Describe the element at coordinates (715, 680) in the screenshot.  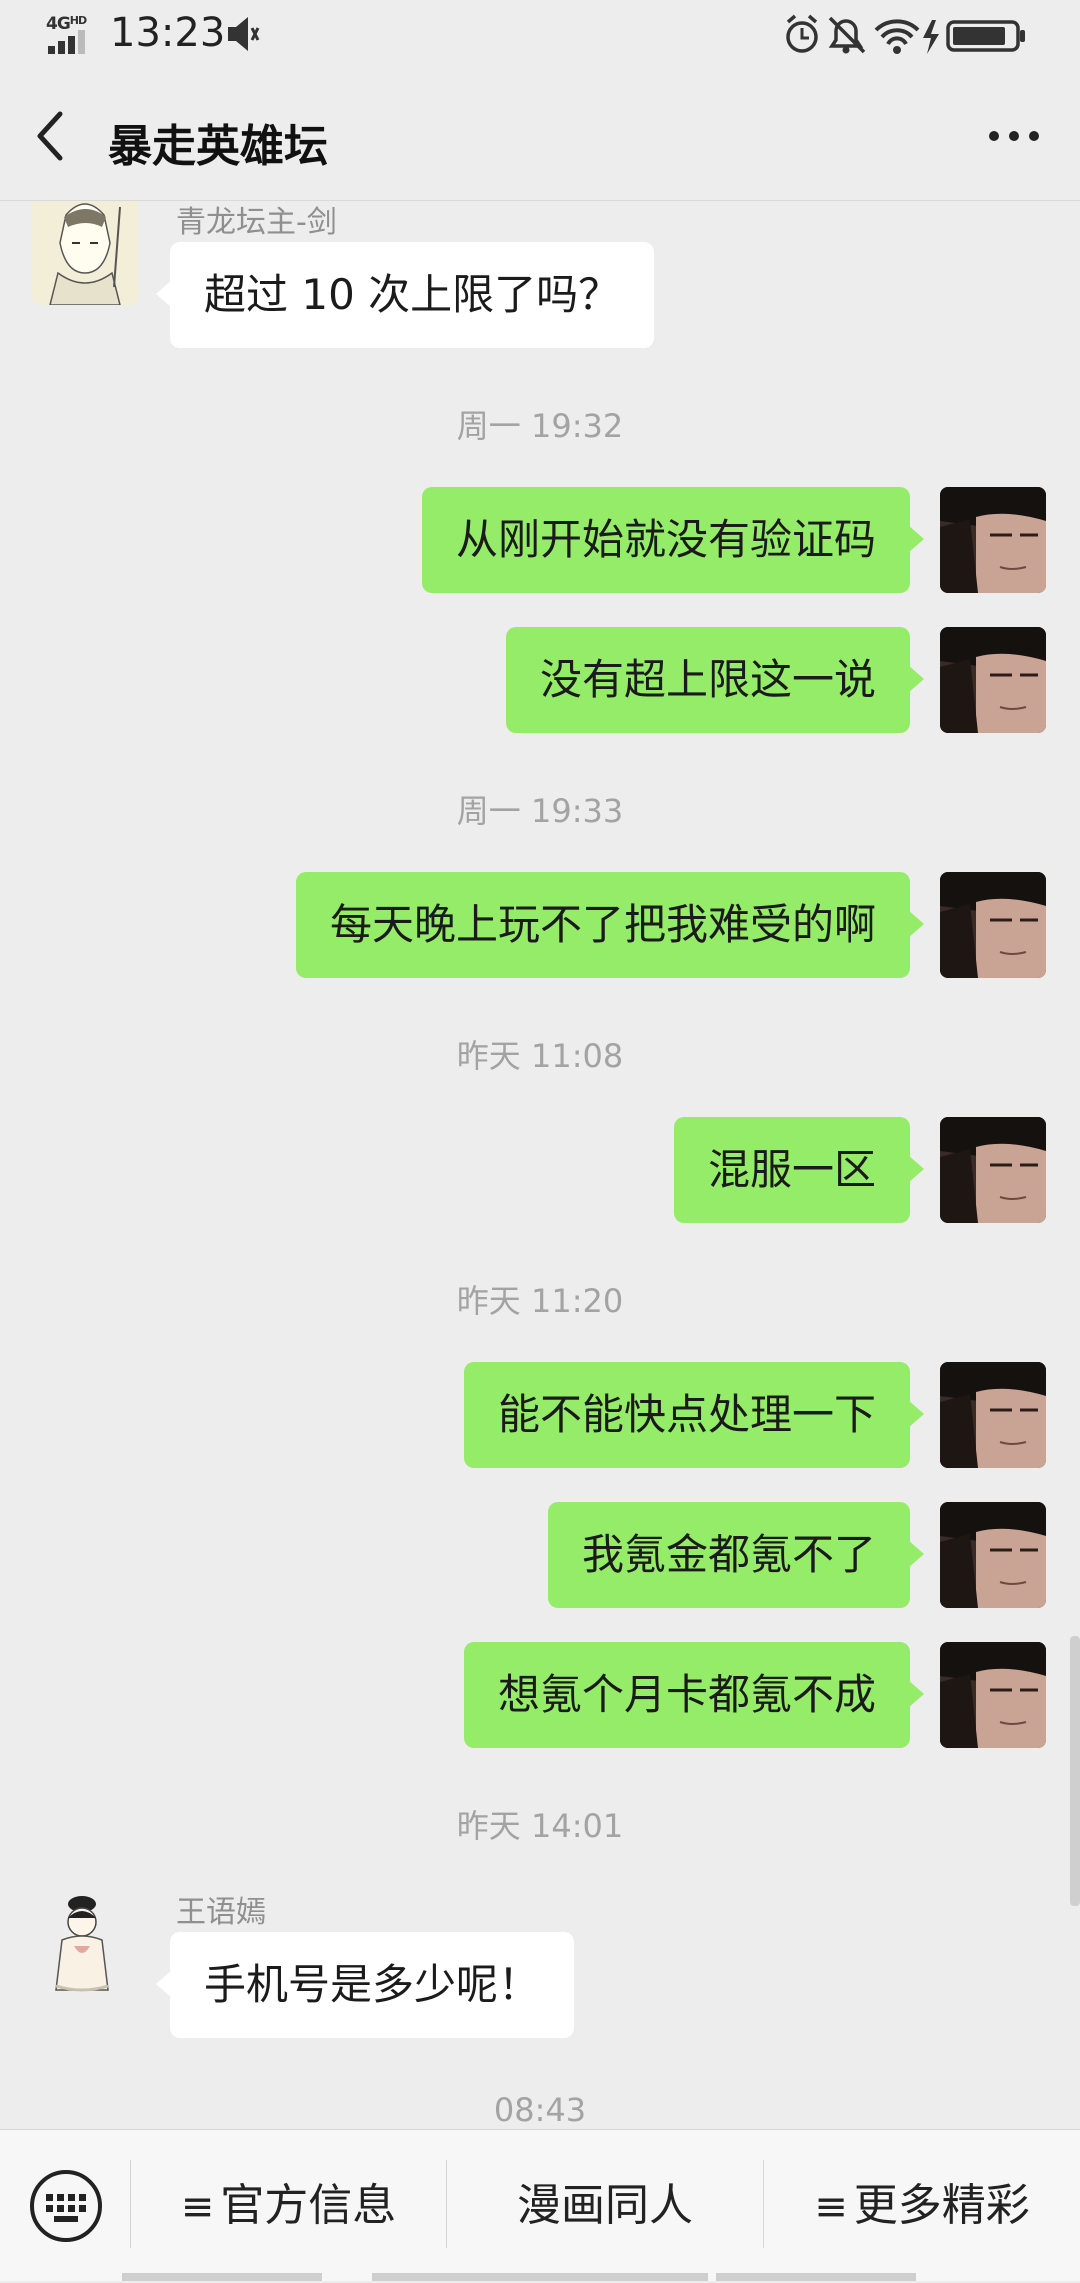
I see `message-bubble: 没有超上限这一说` at that location.